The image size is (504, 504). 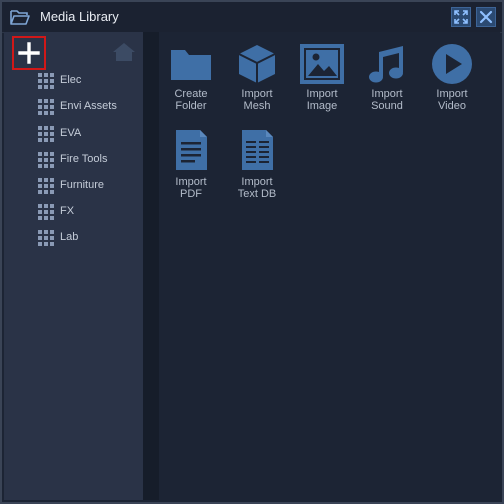 I want to click on sidebar-item-label: EVA, so click(x=71, y=133).